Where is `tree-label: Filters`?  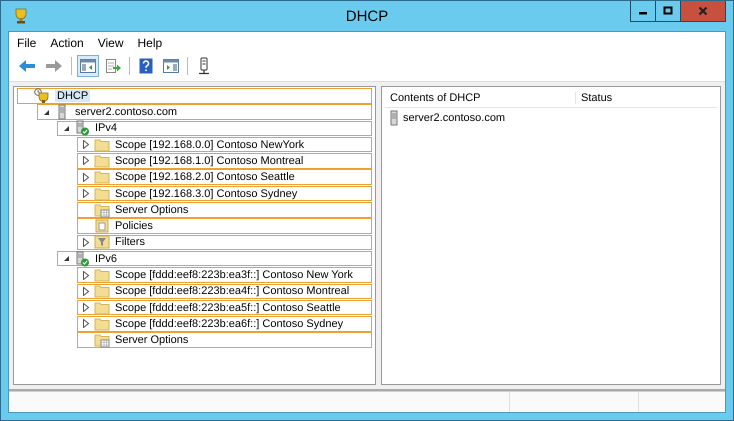 tree-label: Filters is located at coordinates (130, 242).